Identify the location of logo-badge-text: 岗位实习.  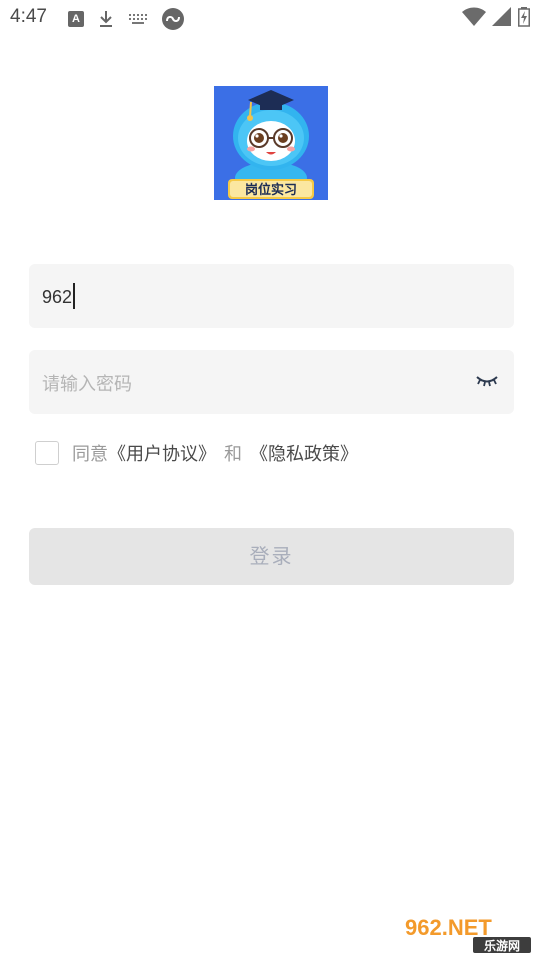
(271, 190).